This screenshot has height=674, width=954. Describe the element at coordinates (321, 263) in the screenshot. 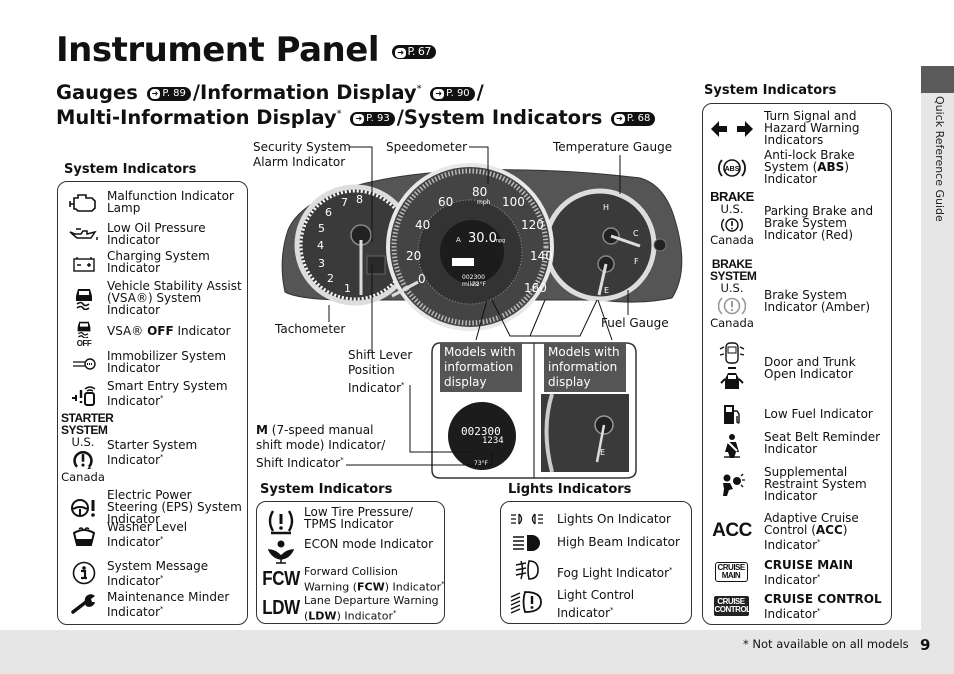

I see `tach-number: 3` at that location.